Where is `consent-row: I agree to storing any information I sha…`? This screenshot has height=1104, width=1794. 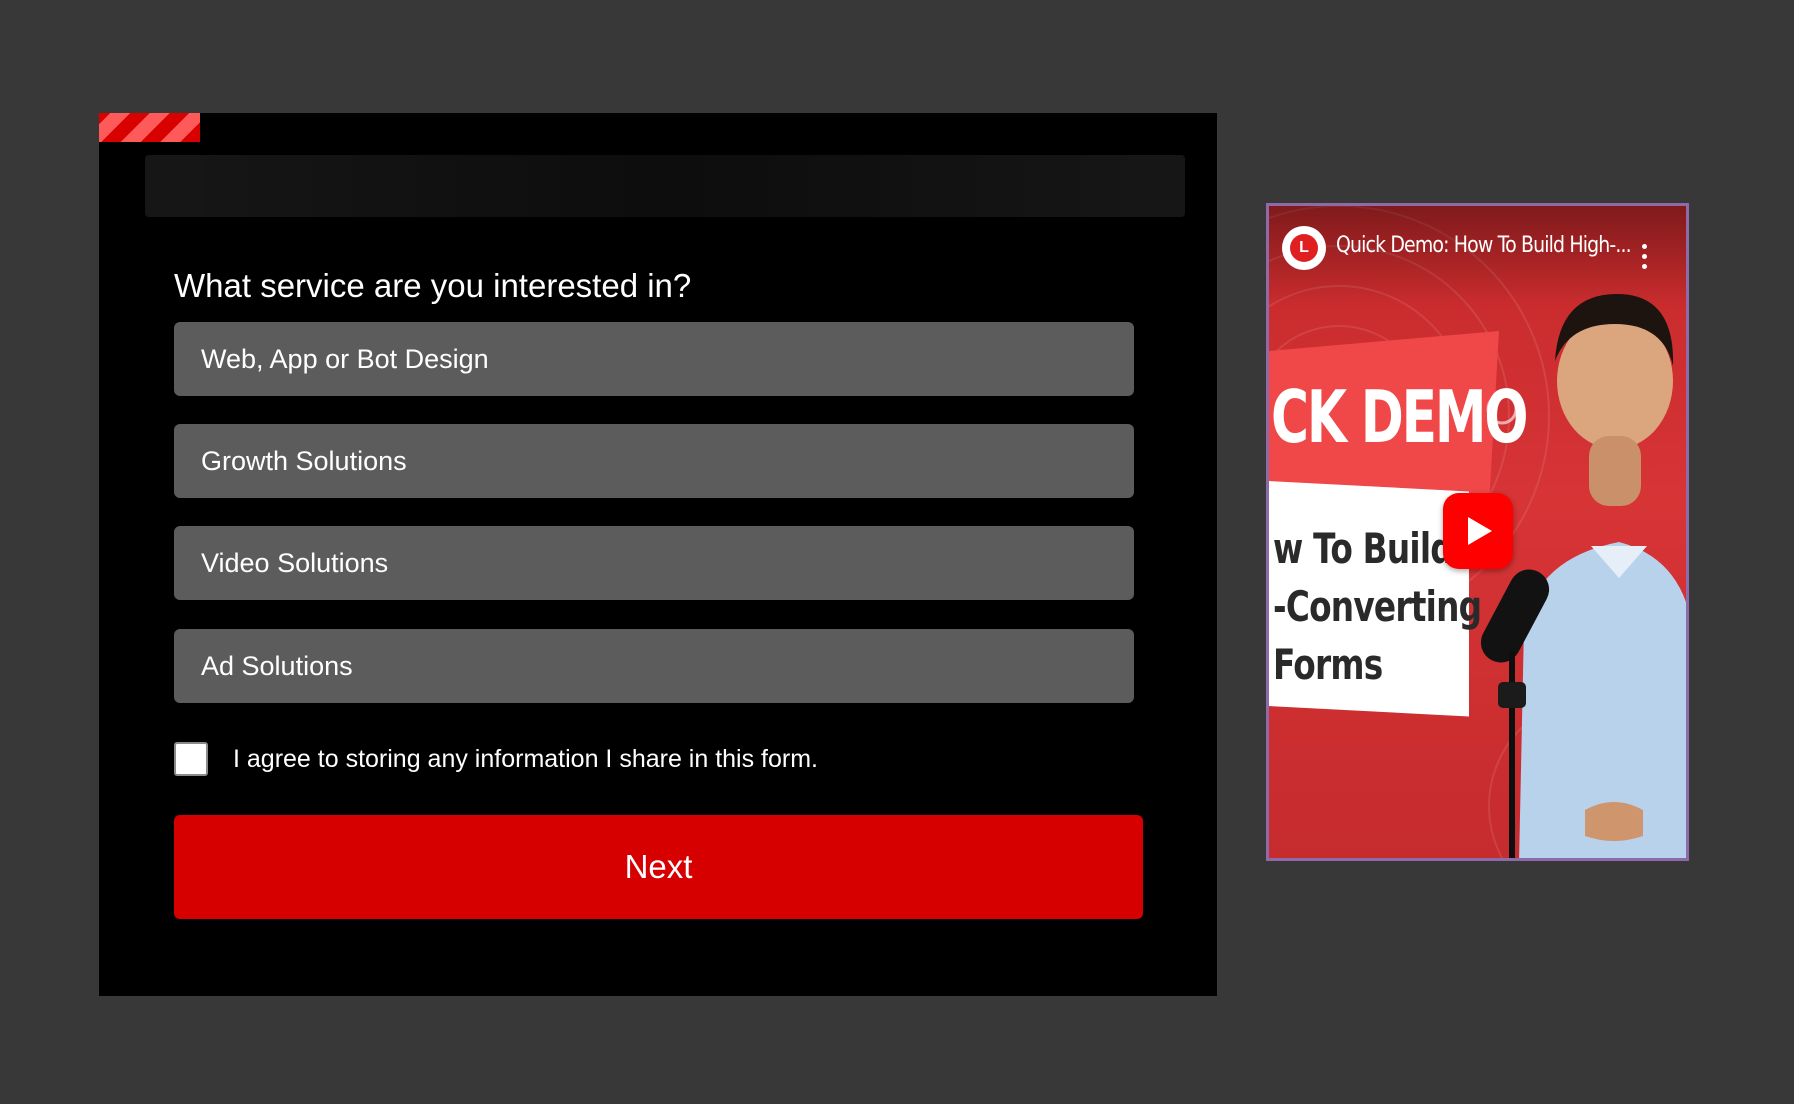
consent-row: I agree to storing any information I sha… is located at coordinates (496, 759).